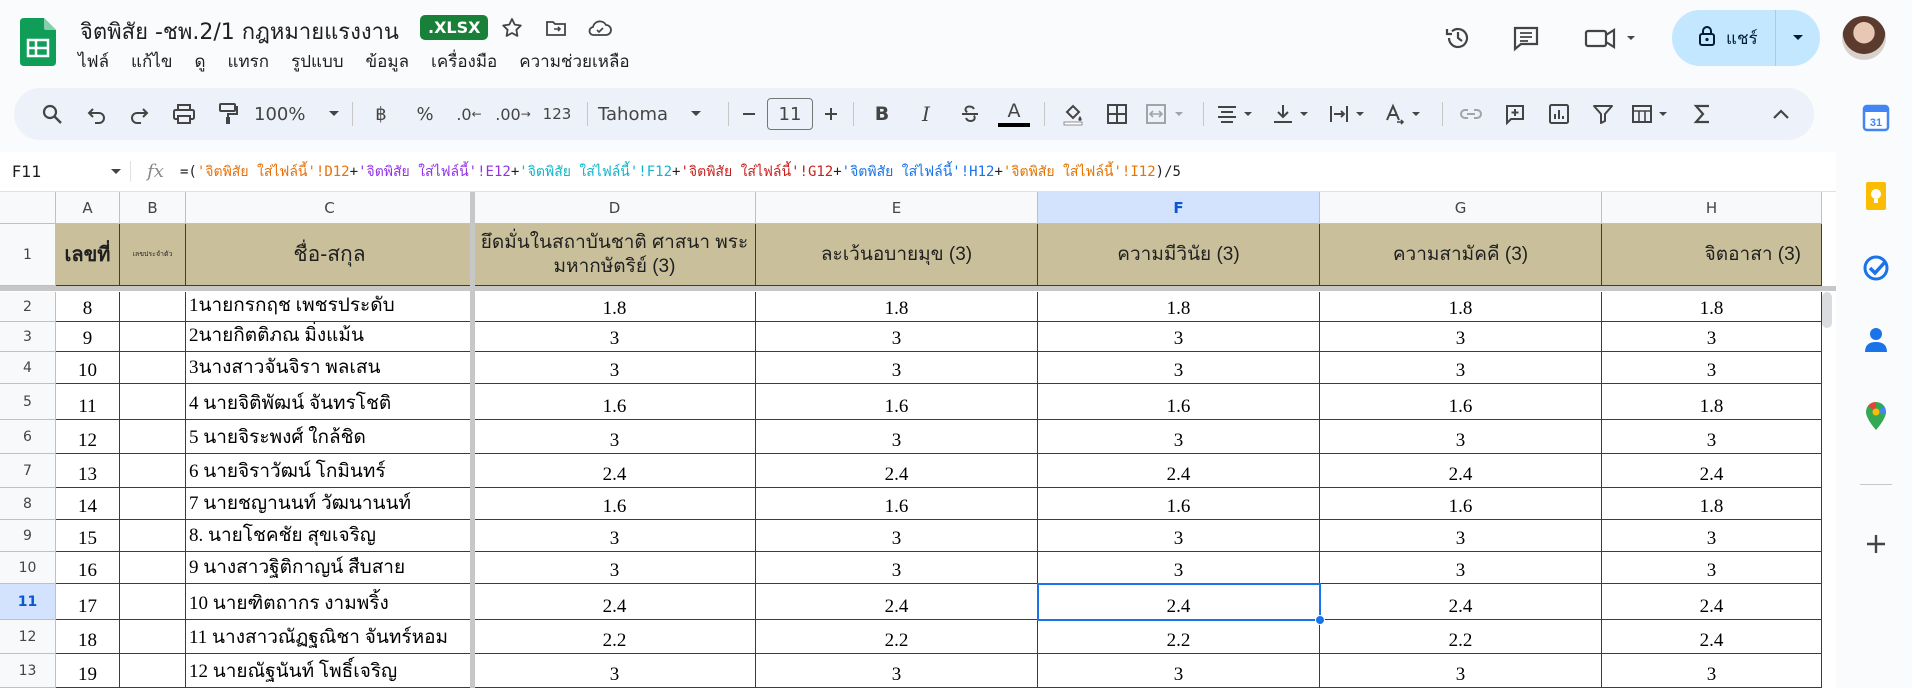 This screenshot has width=1912, height=688. I want to click on row-header-5: 5, so click(28, 402).